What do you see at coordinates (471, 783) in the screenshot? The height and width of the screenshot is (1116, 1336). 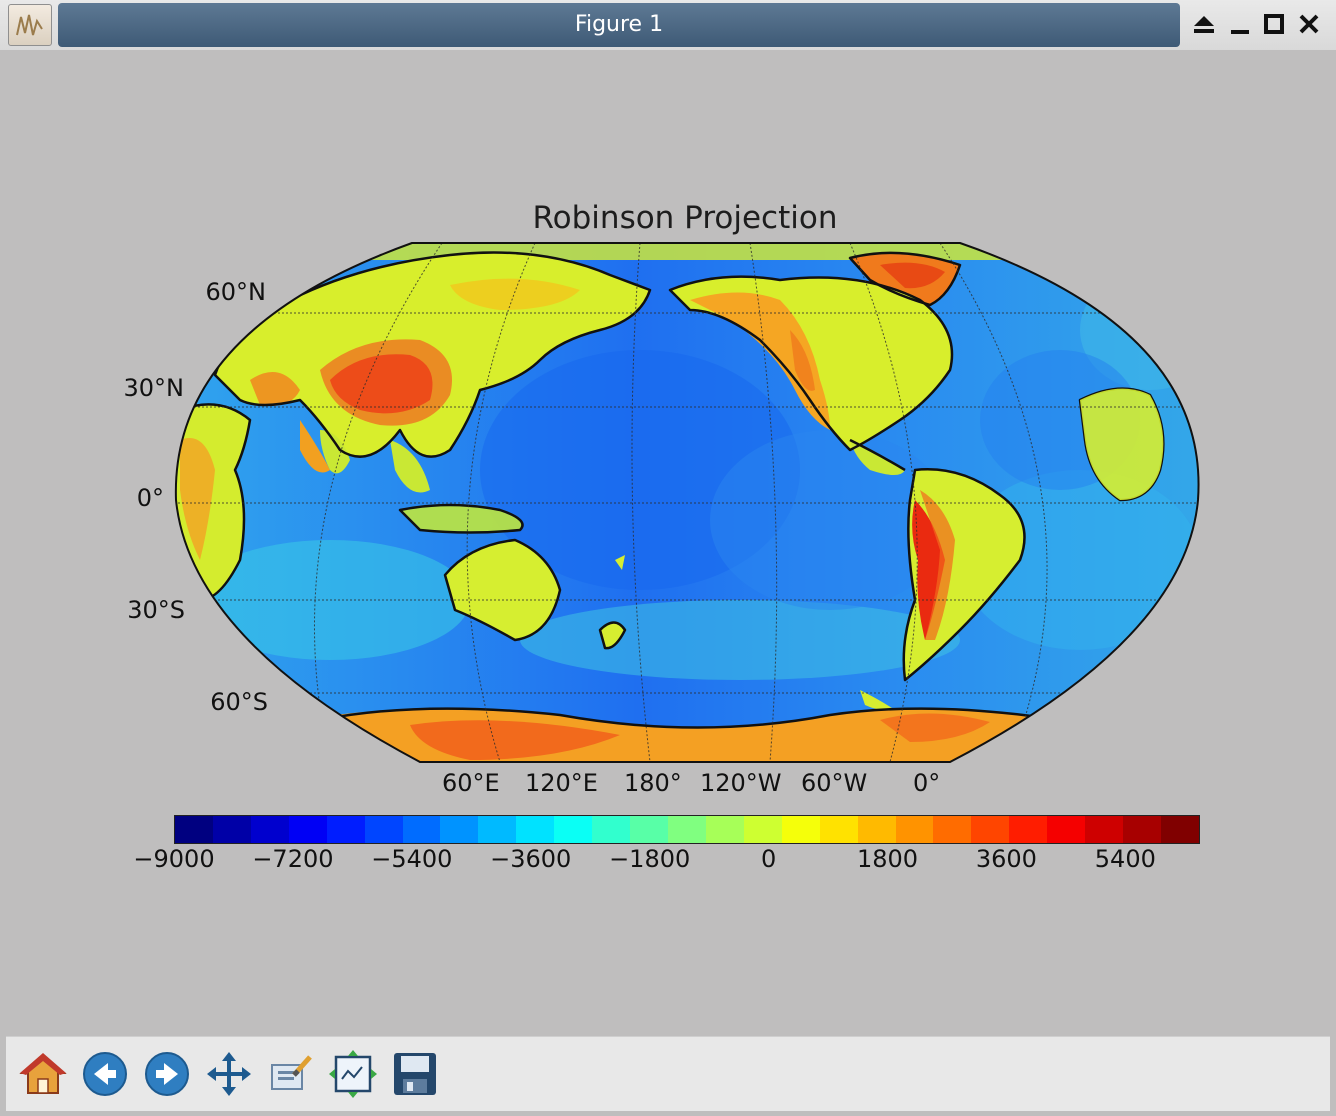 I see `lon-label-60e: 60°E` at bounding box center [471, 783].